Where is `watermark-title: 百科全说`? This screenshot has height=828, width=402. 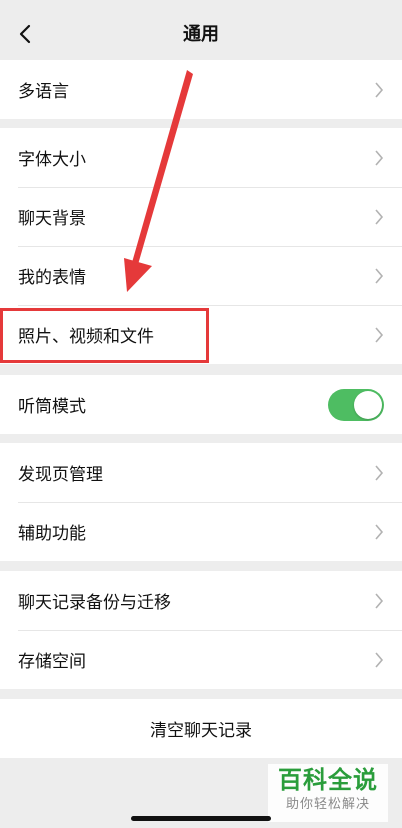 watermark-title: 百科全说 is located at coordinates (328, 780).